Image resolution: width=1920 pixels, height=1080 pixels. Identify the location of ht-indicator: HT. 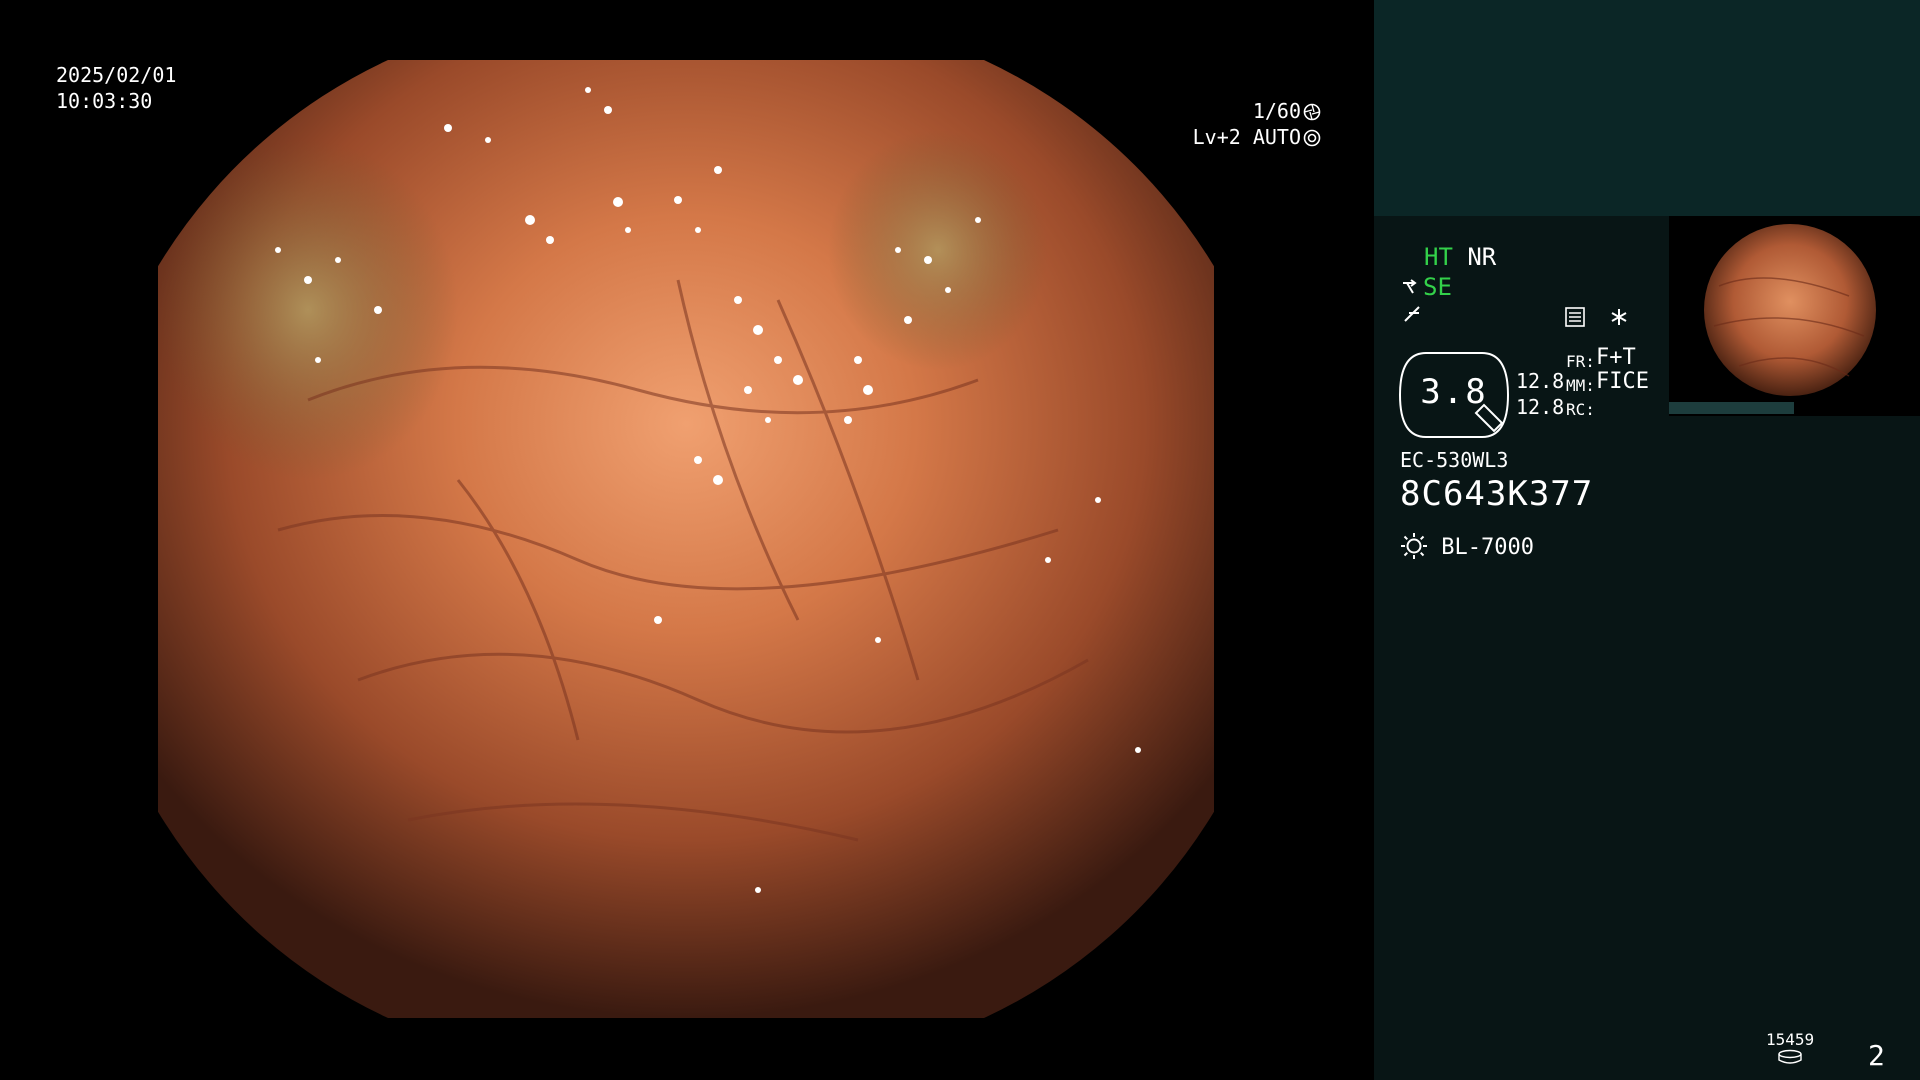
(1438, 257).